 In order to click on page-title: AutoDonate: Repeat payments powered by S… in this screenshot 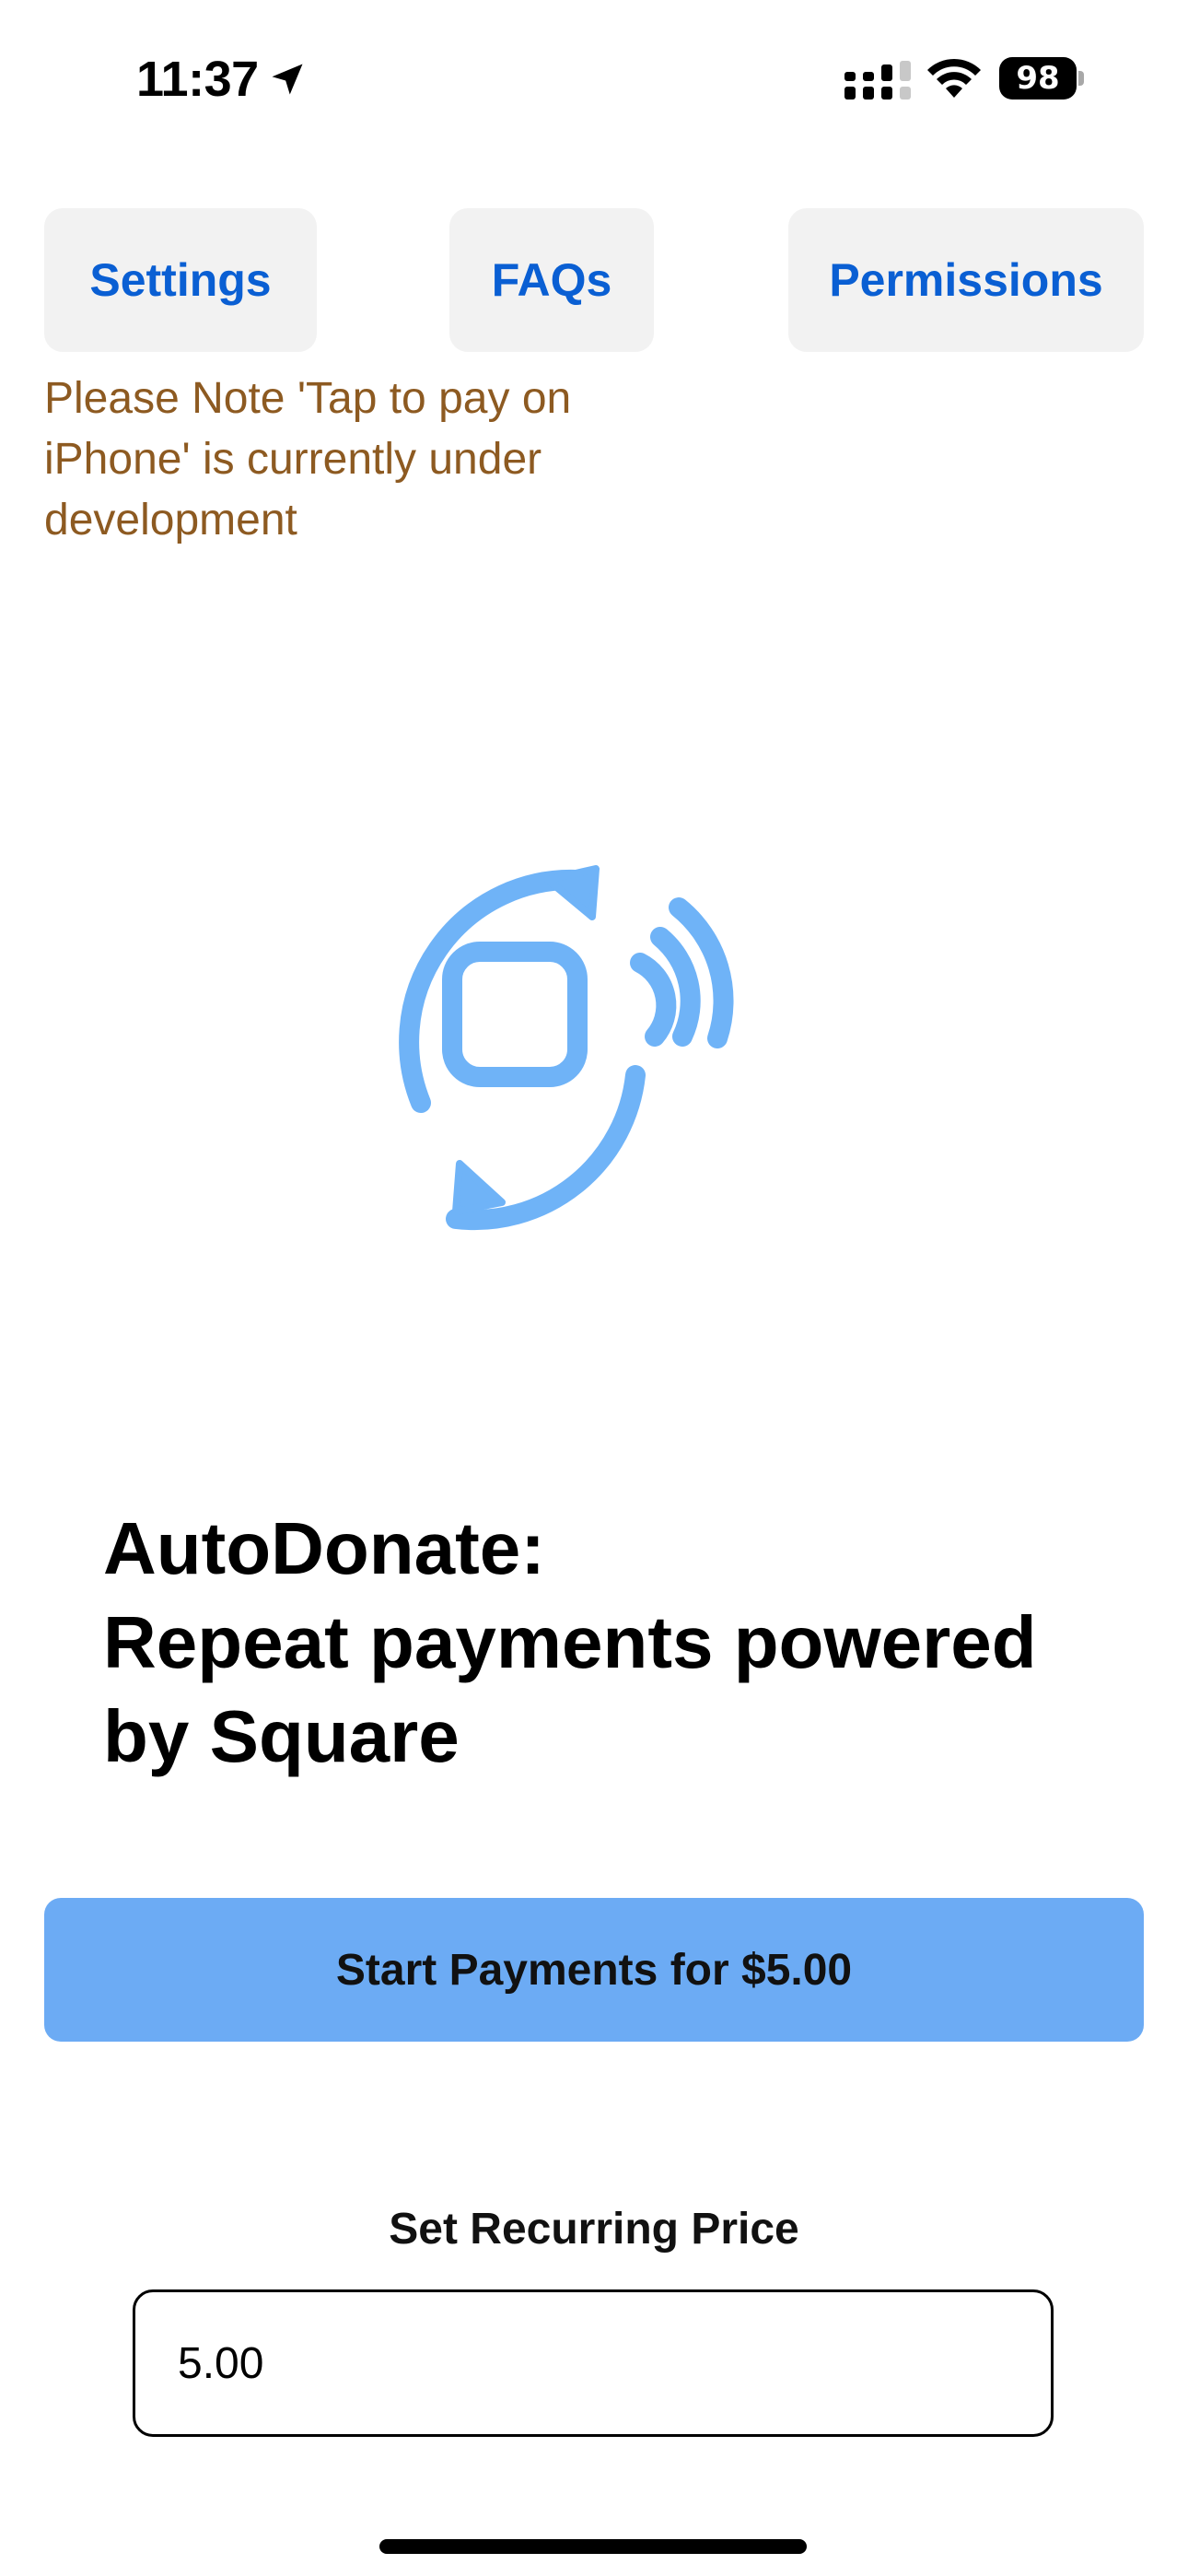, I will do `click(609, 1643)`.